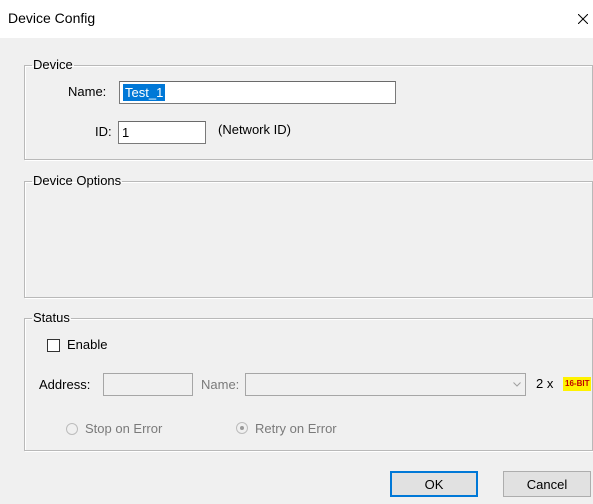 This screenshot has width=593, height=504. I want to click on device-options-legend: Device Options, so click(77, 180).